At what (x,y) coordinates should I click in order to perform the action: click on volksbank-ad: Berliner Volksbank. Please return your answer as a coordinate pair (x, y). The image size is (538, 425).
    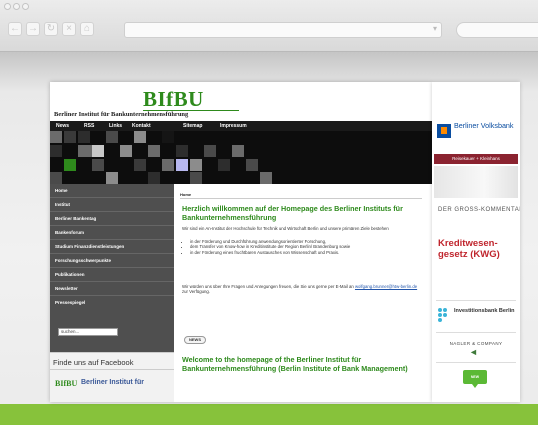
    Looking at the image, I should click on (484, 126).